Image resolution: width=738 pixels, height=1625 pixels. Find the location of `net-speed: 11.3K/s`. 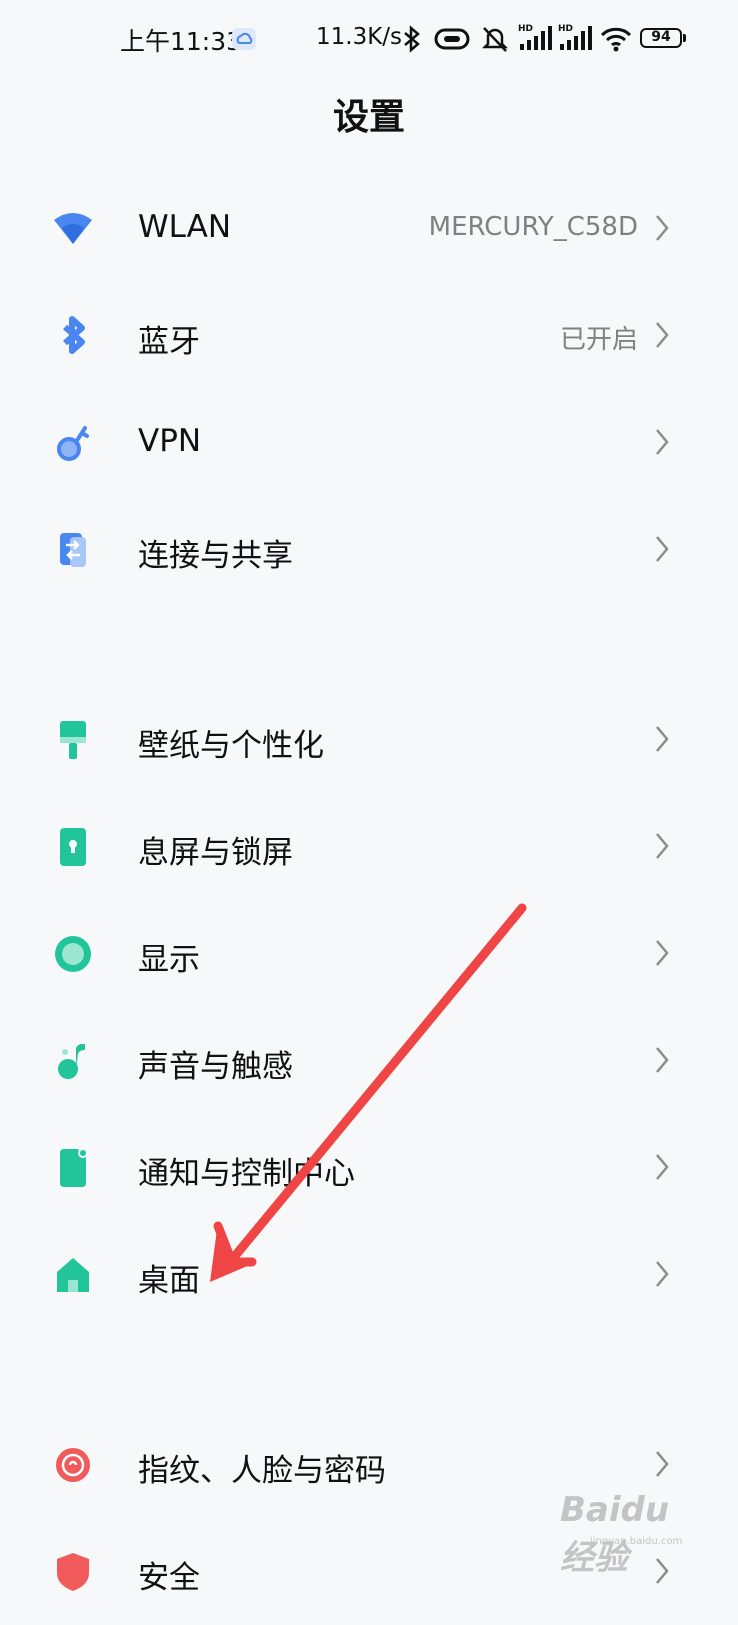

net-speed: 11.3K/s is located at coordinates (359, 37).